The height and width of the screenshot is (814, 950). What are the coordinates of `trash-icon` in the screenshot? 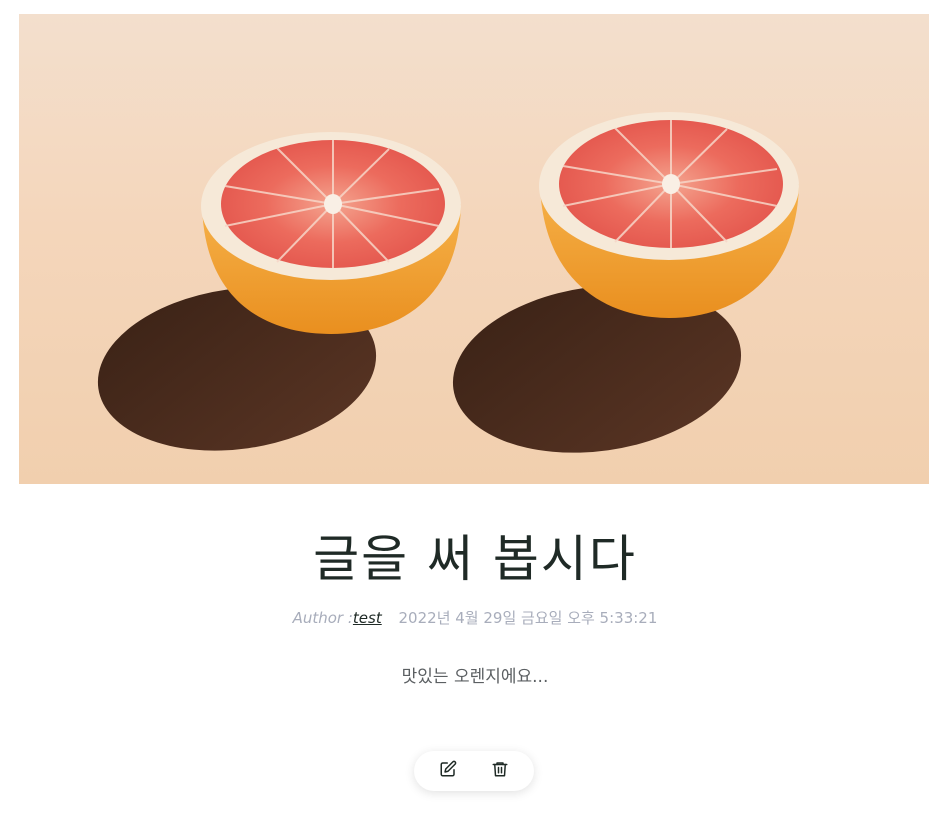 It's located at (500, 771).